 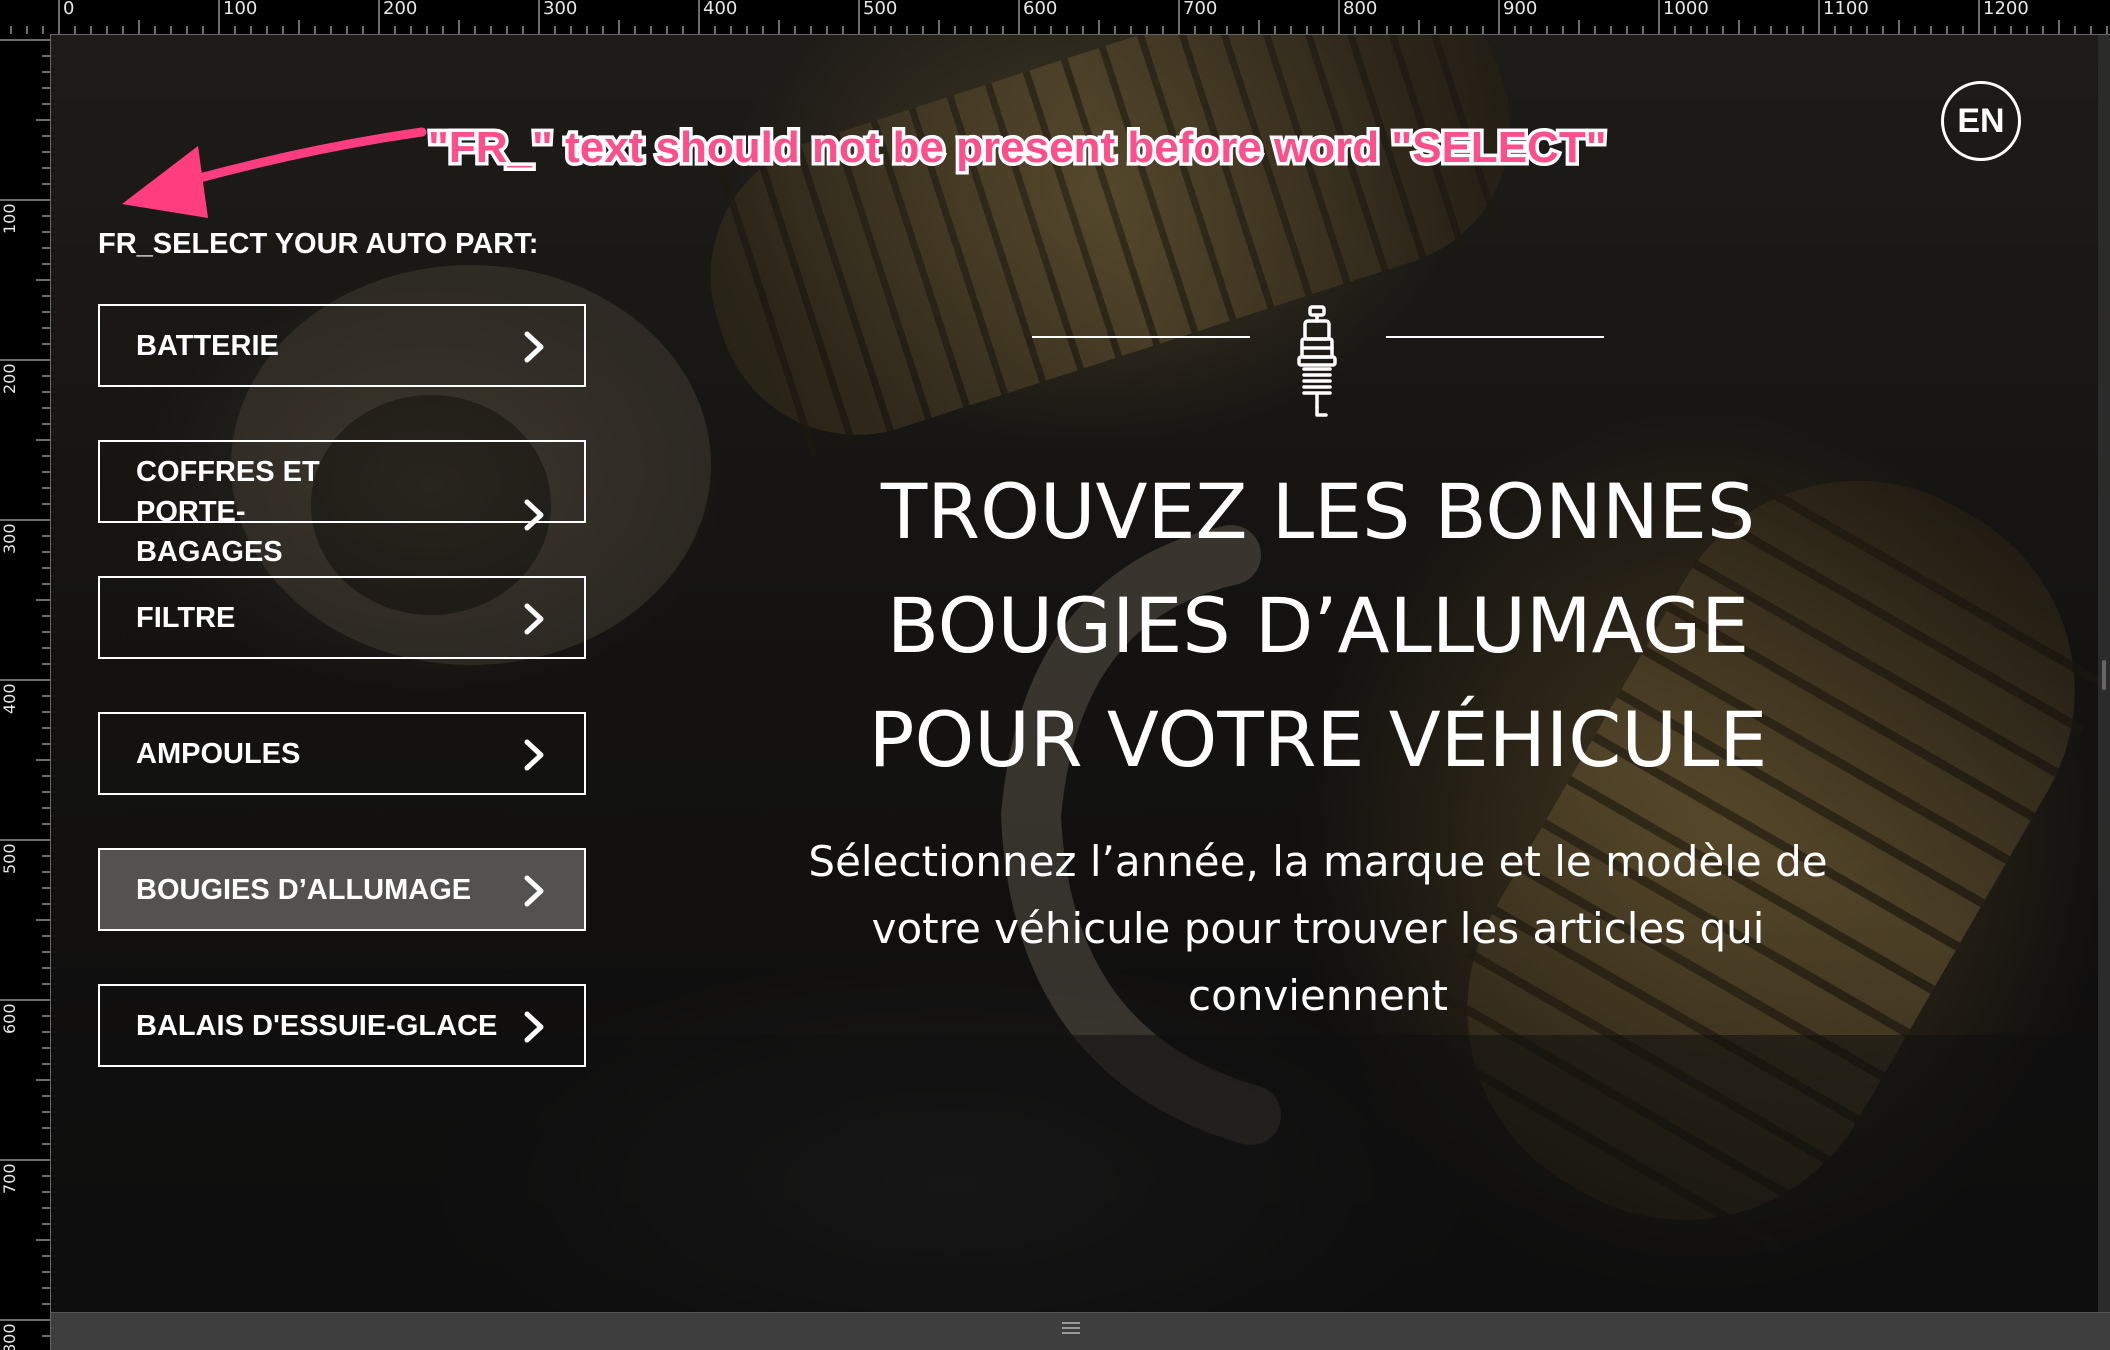 I want to click on part-button-label: FILTRE, so click(x=186, y=617).